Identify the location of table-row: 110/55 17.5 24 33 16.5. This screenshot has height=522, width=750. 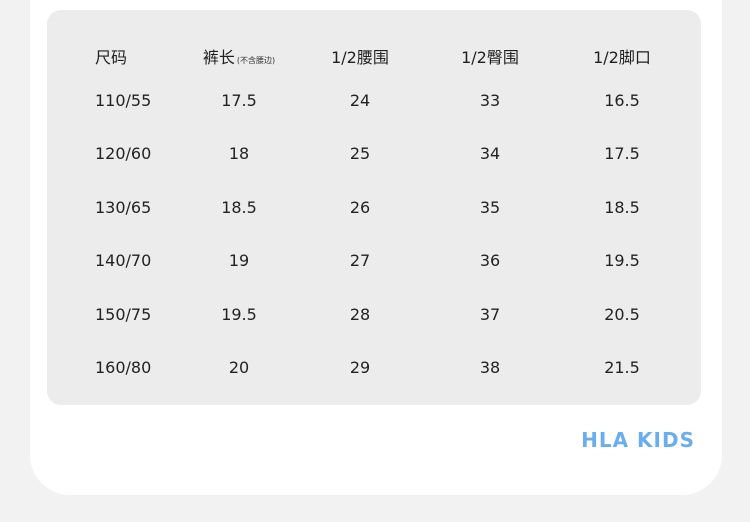
(374, 101).